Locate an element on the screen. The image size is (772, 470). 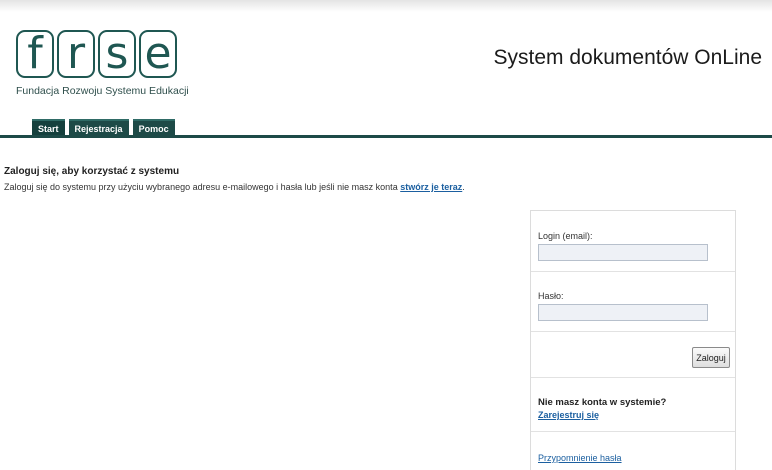
register-link: Zarejestruj się is located at coordinates (568, 415).